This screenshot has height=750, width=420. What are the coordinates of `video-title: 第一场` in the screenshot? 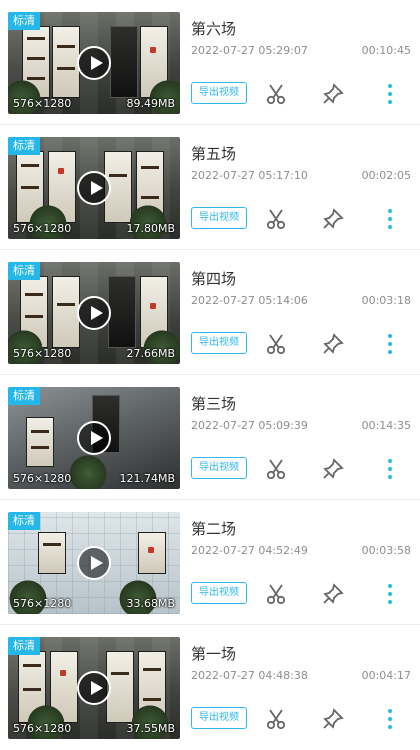 It's located at (214, 654).